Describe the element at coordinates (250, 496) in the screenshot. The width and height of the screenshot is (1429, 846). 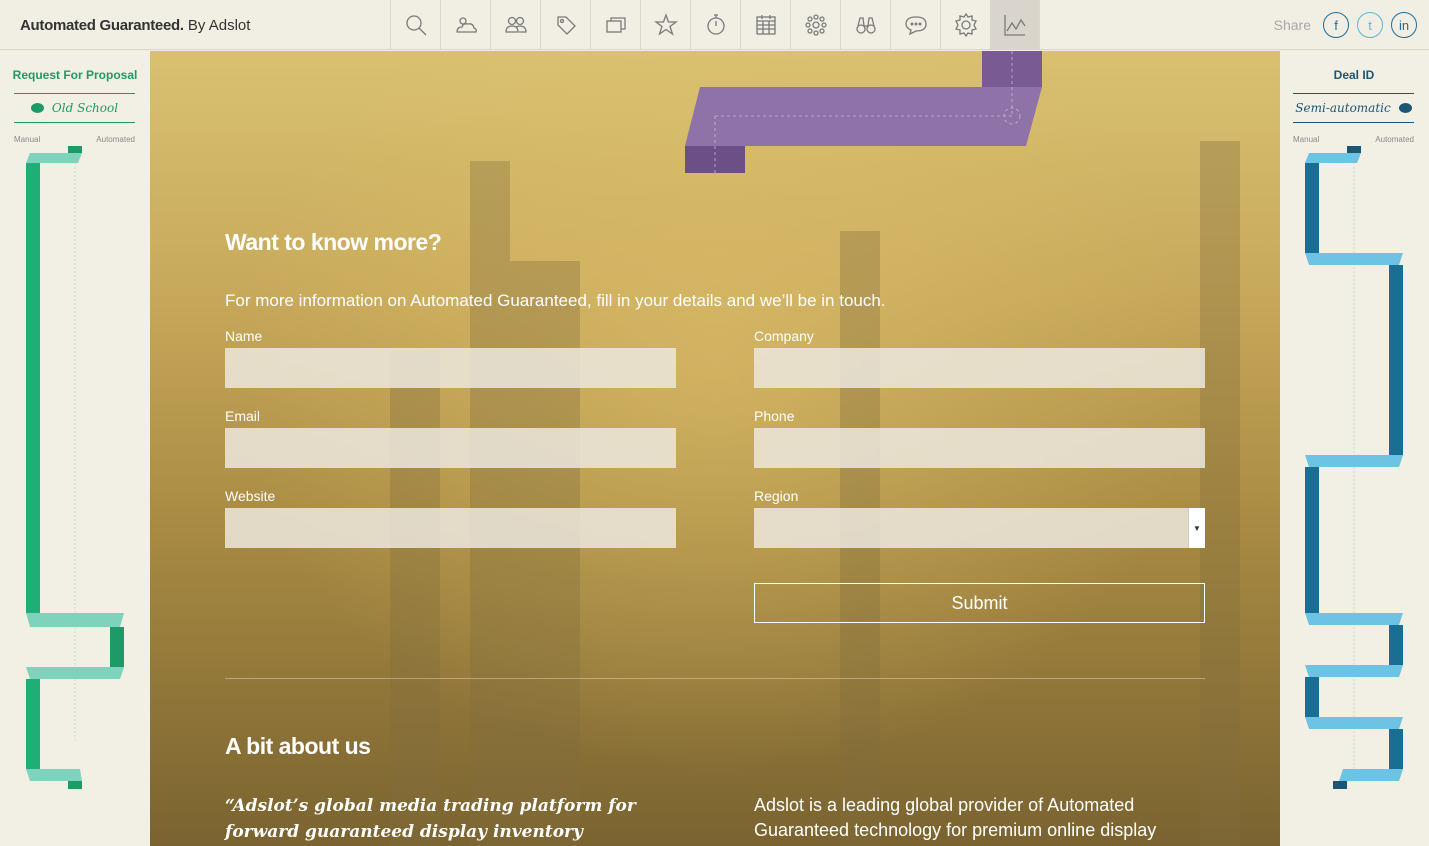
I see `website-label: Website` at that location.